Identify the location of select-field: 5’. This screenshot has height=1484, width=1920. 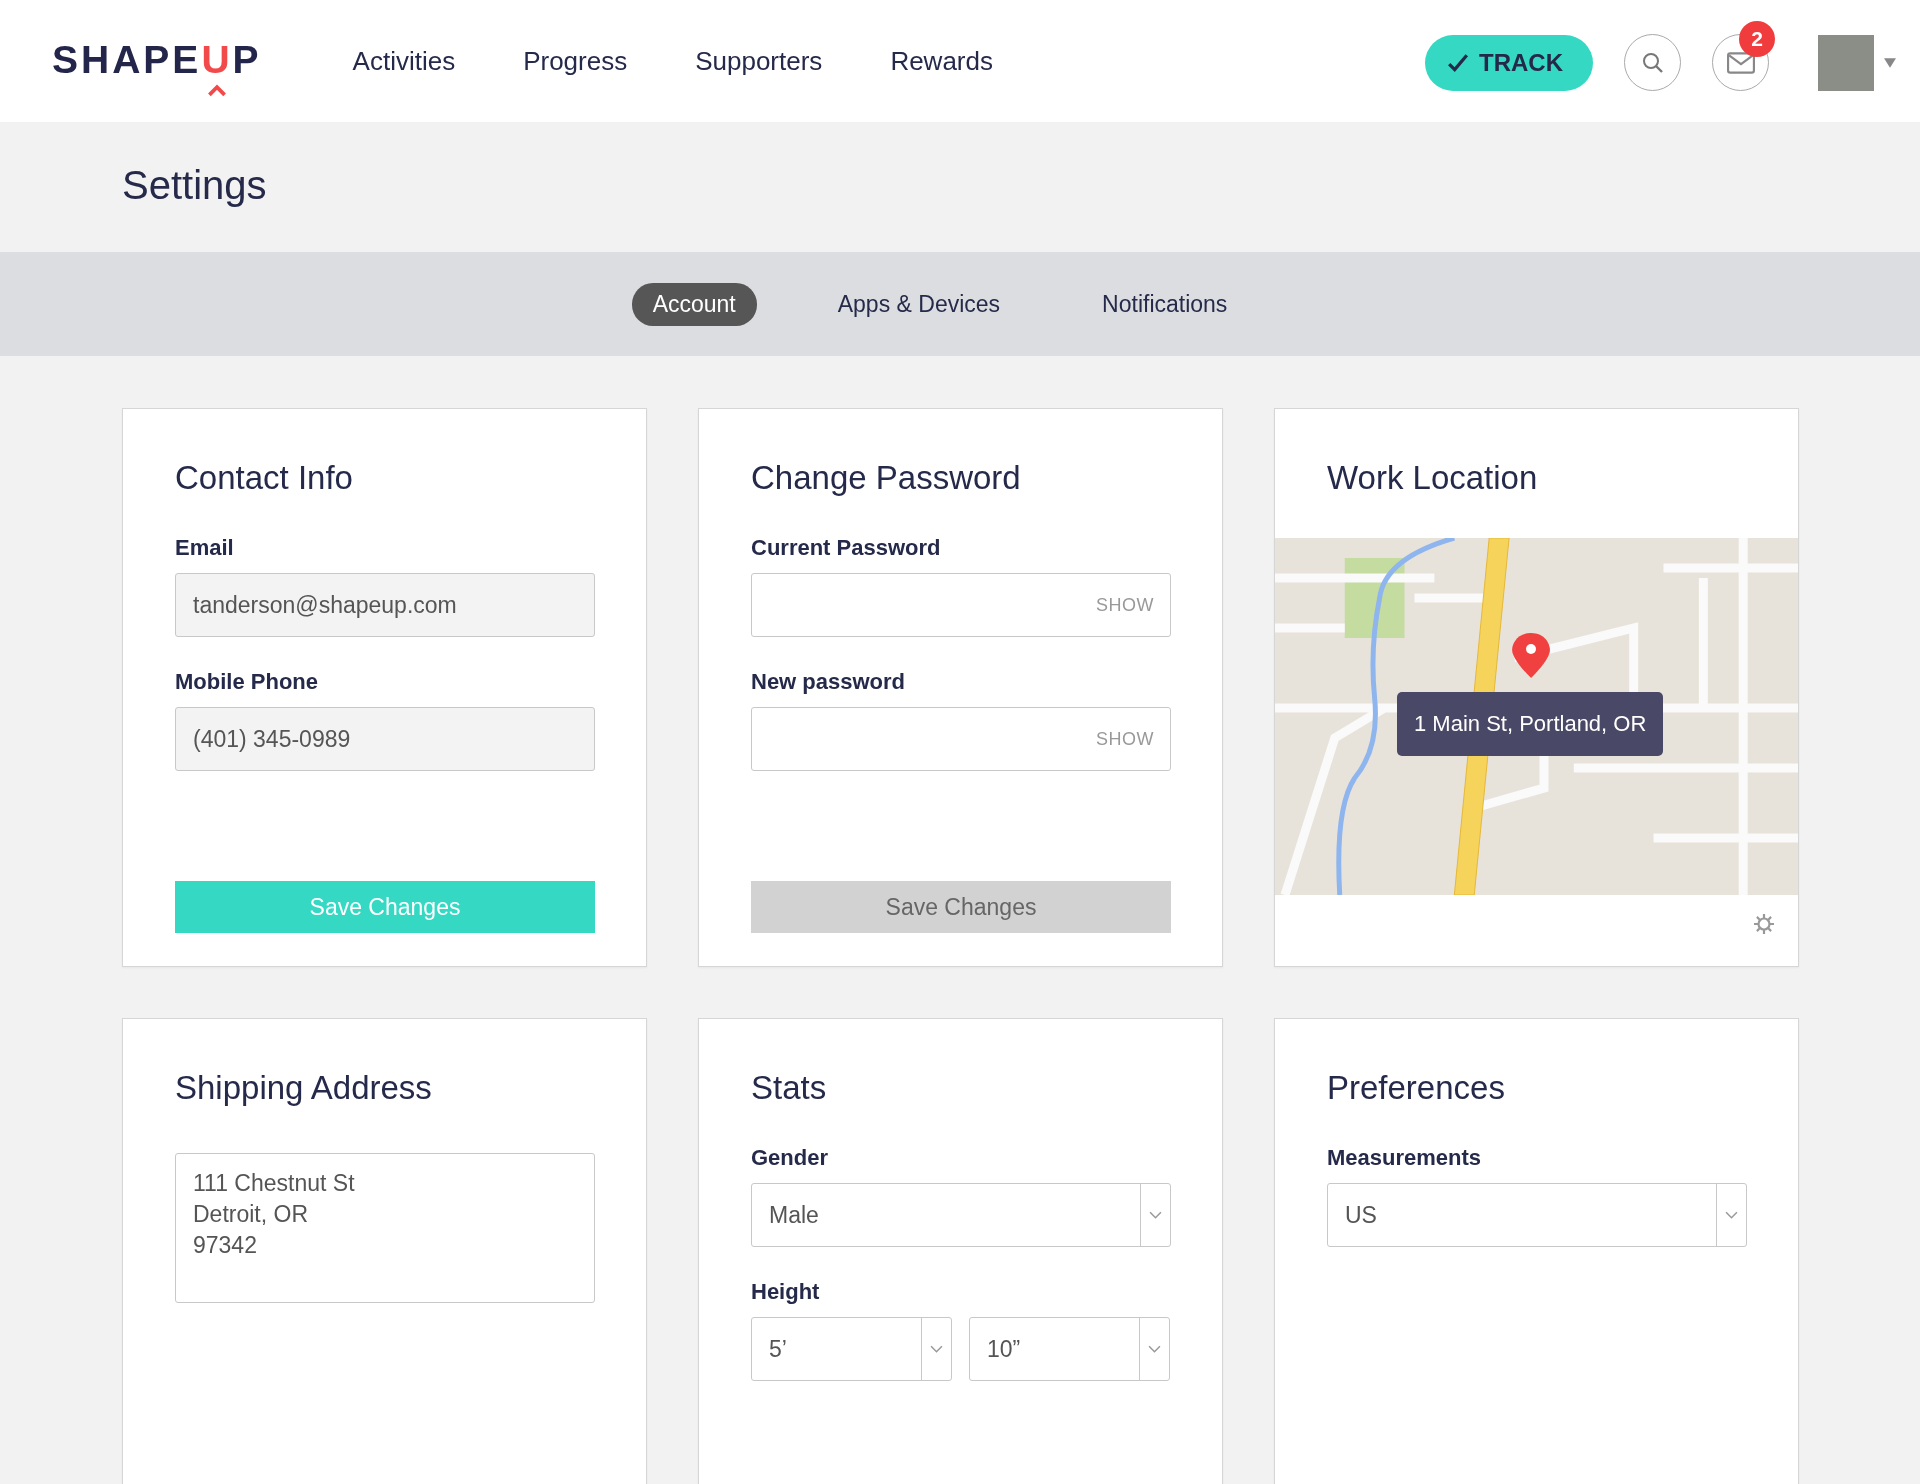
(851, 1349).